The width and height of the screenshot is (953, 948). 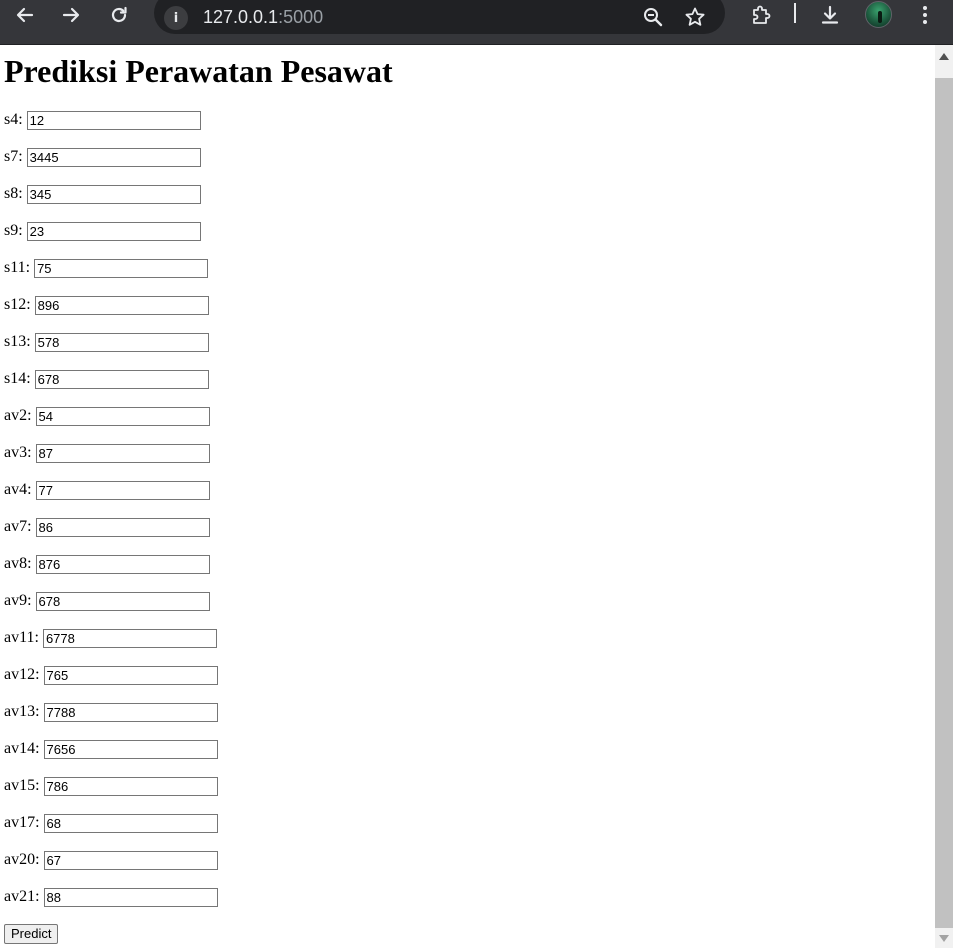 What do you see at coordinates (31, 934) in the screenshot?
I see `predict-button: Predict` at bounding box center [31, 934].